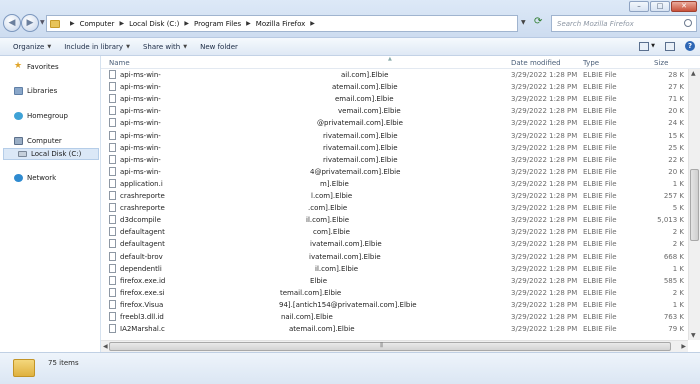  Describe the element at coordinates (51, 154) in the screenshot. I see `nav-item-local-disk: Local Disk (C:)` at that location.